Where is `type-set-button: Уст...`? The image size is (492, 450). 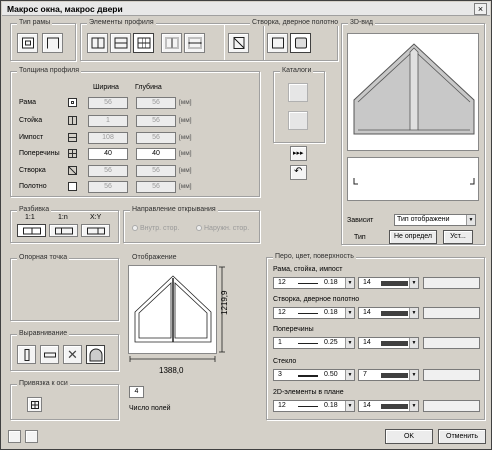 type-set-button: Уст... is located at coordinates (458, 237).